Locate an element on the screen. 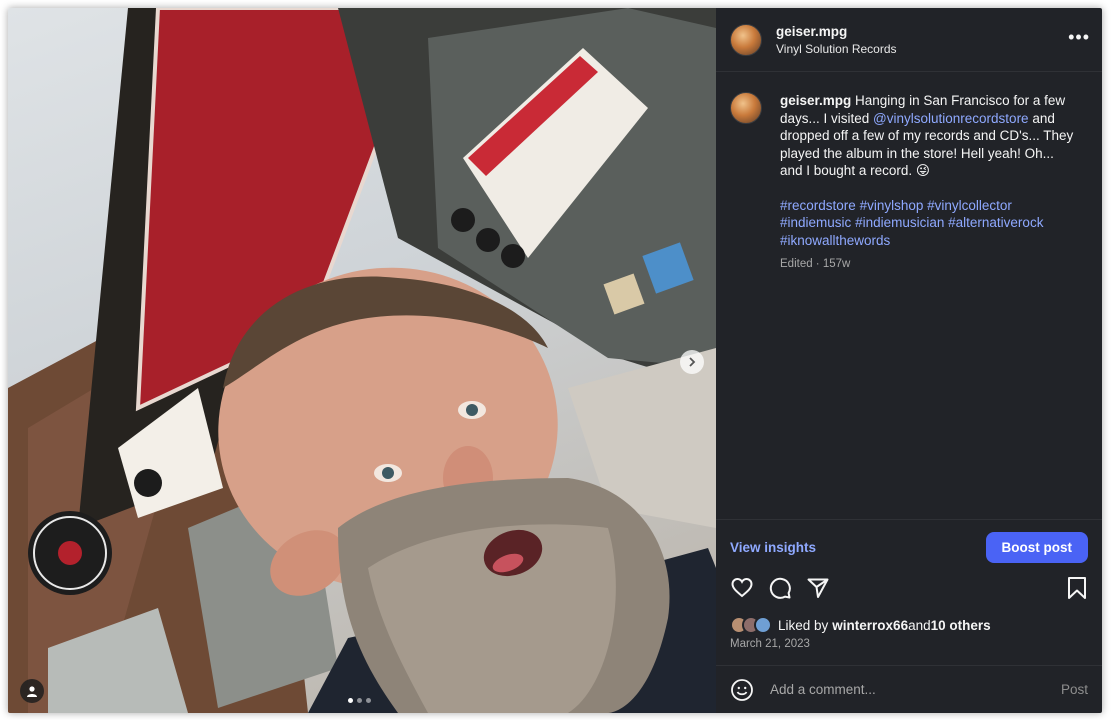 This screenshot has height=720, width=1114. emoji-icon is located at coordinates (742, 690).